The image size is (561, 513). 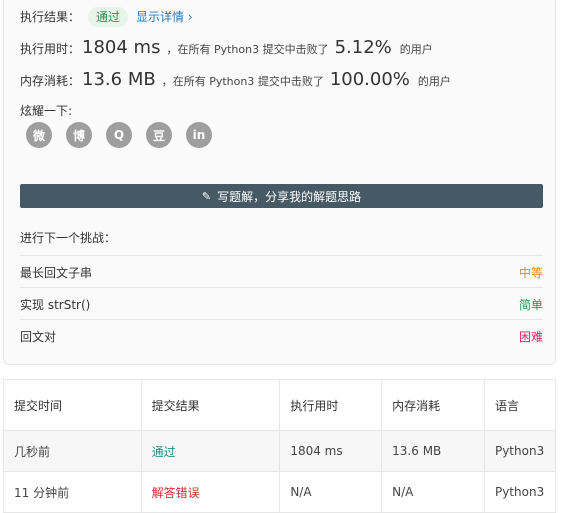 I want to click on cell-result-link: 通过, so click(x=210, y=451).